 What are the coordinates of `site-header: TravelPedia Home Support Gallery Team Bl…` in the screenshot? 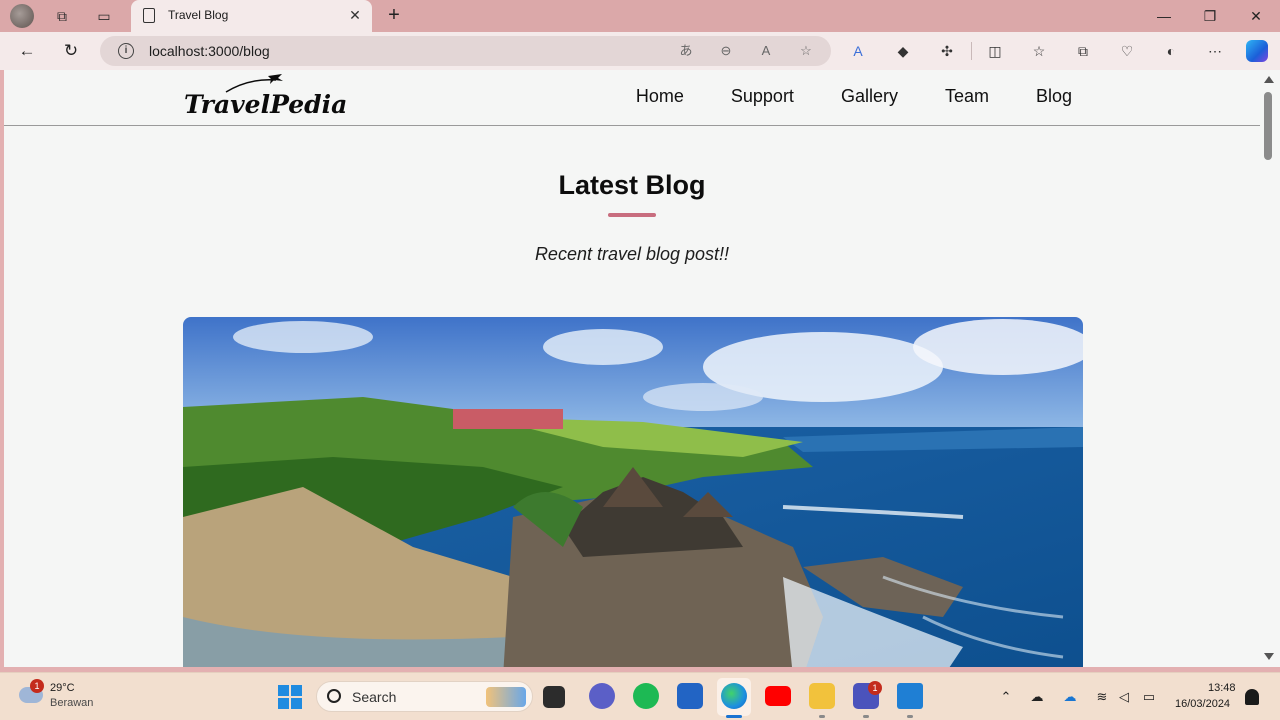 It's located at (632, 98).